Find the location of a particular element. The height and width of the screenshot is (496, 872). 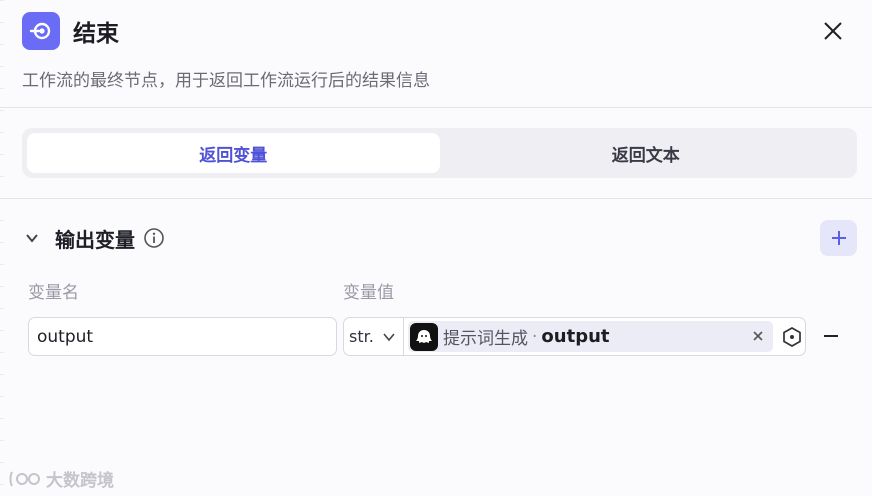

add-variable-button is located at coordinates (838, 238).